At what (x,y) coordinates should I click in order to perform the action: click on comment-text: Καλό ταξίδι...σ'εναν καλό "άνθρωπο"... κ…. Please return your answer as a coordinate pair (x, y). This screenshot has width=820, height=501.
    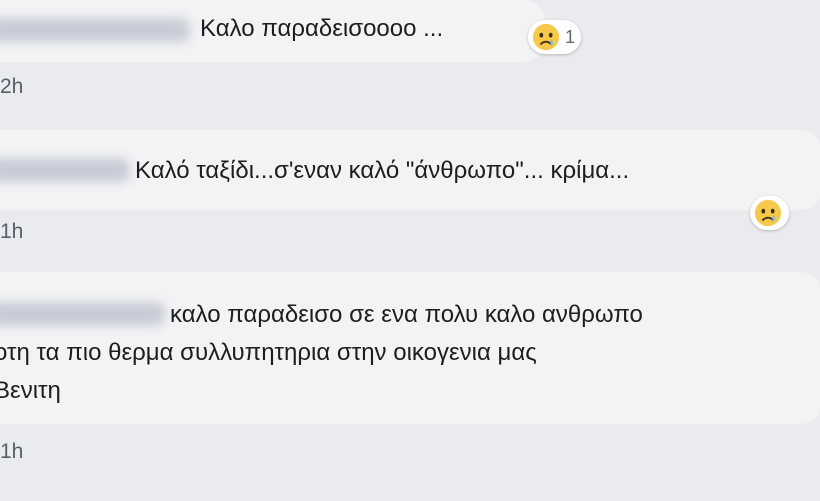
    Looking at the image, I should click on (382, 170).